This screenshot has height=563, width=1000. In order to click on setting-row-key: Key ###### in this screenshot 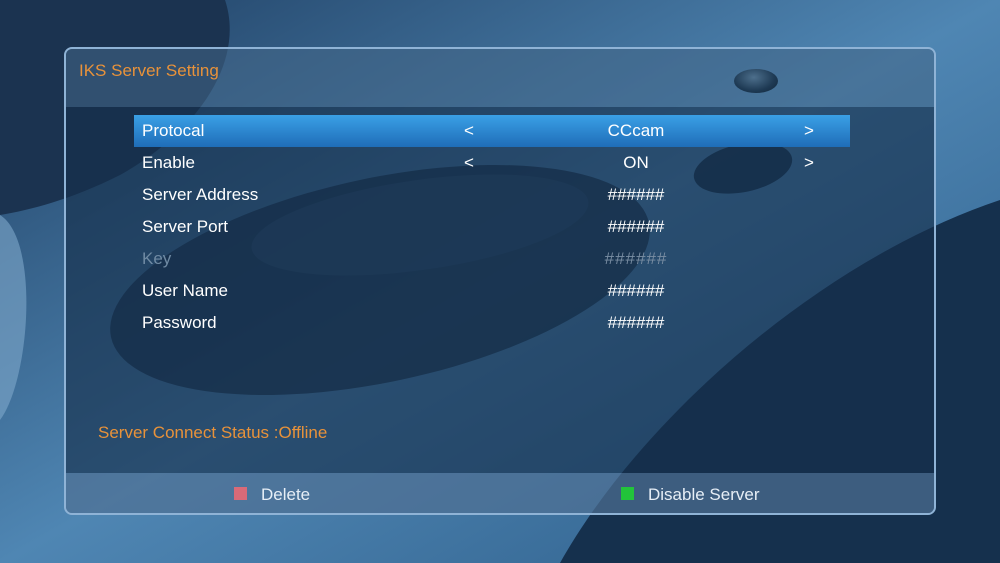, I will do `click(492, 259)`.